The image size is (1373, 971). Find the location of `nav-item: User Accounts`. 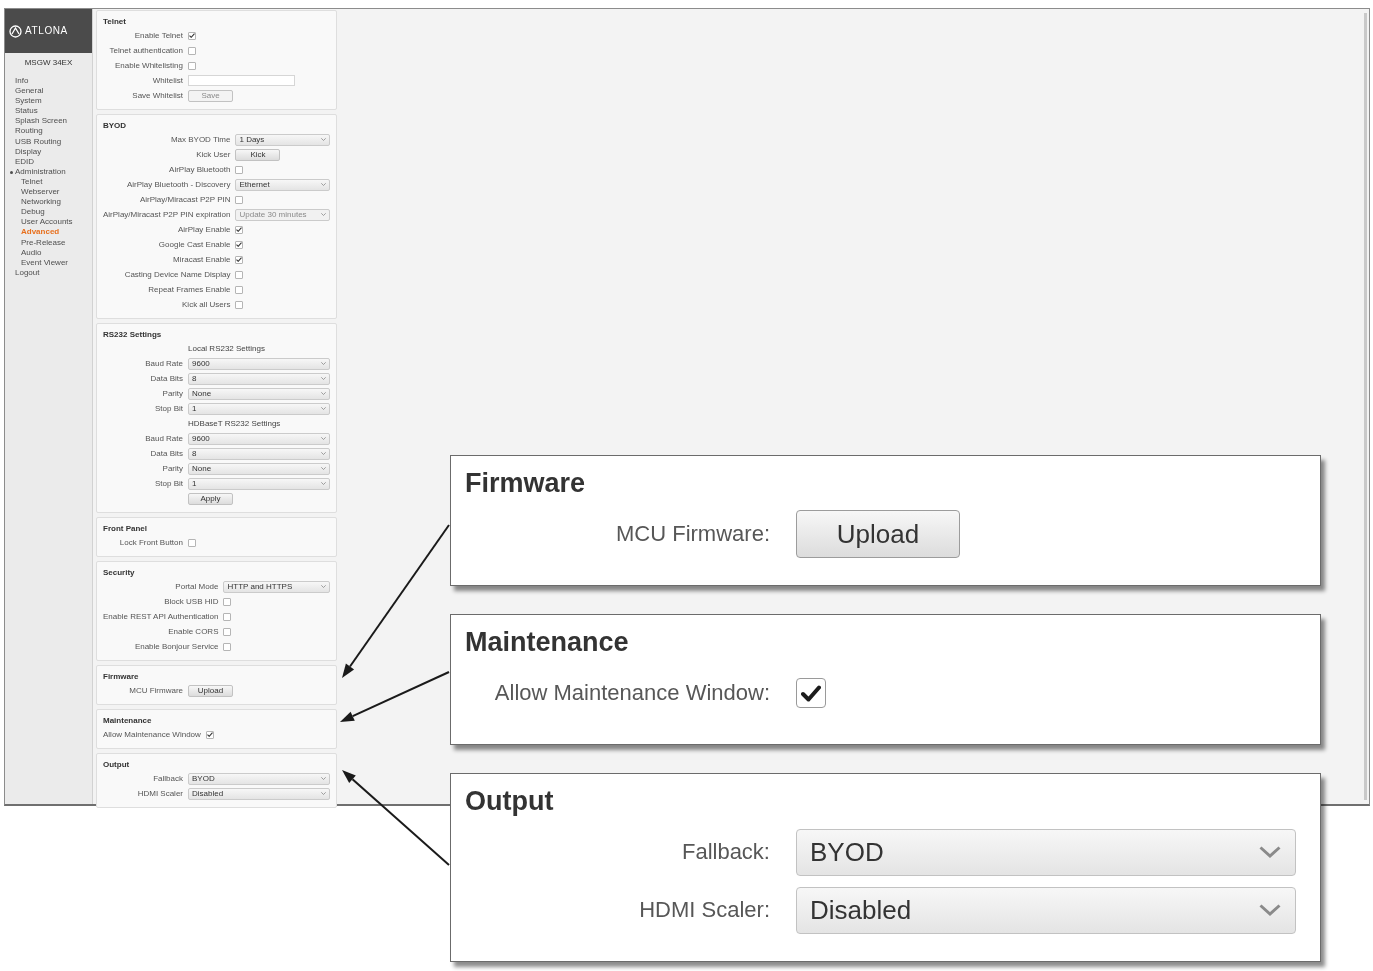

nav-item: User Accounts is located at coordinates (41, 222).